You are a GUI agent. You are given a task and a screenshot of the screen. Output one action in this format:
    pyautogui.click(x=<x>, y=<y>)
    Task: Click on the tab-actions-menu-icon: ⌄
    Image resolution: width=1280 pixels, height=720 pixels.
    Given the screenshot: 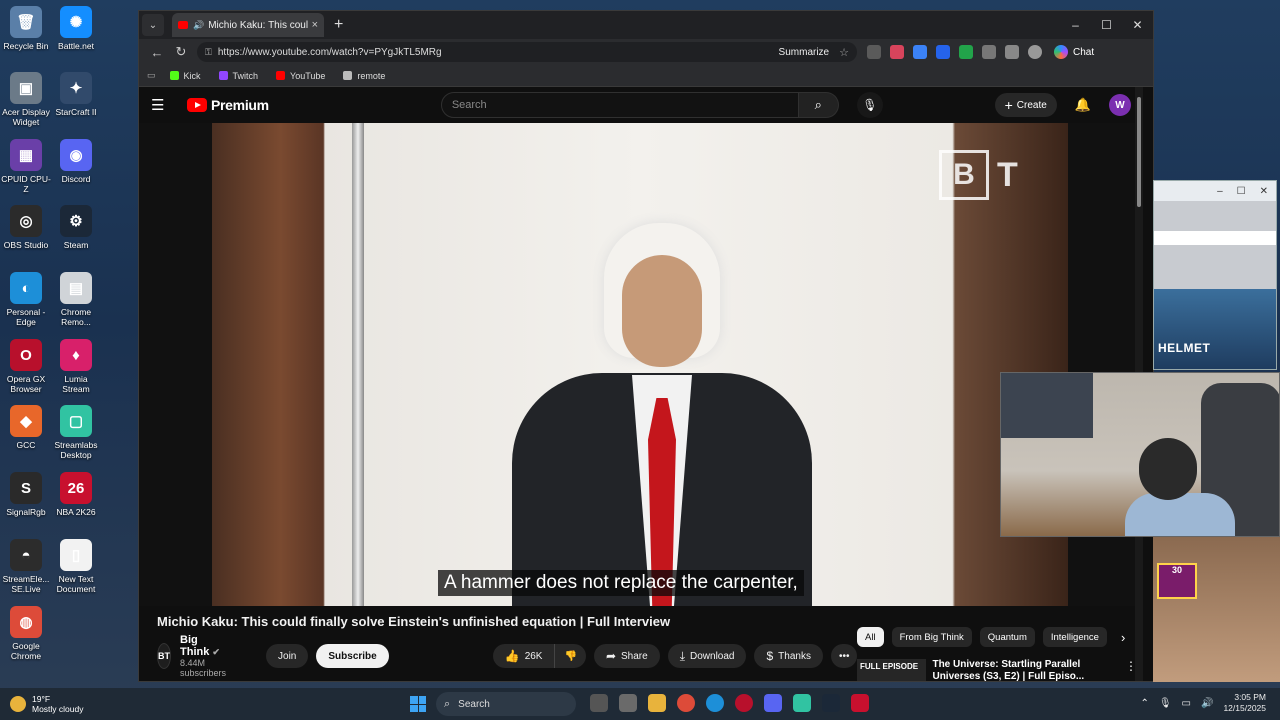 What is the action you would take?
    pyautogui.click(x=153, y=25)
    